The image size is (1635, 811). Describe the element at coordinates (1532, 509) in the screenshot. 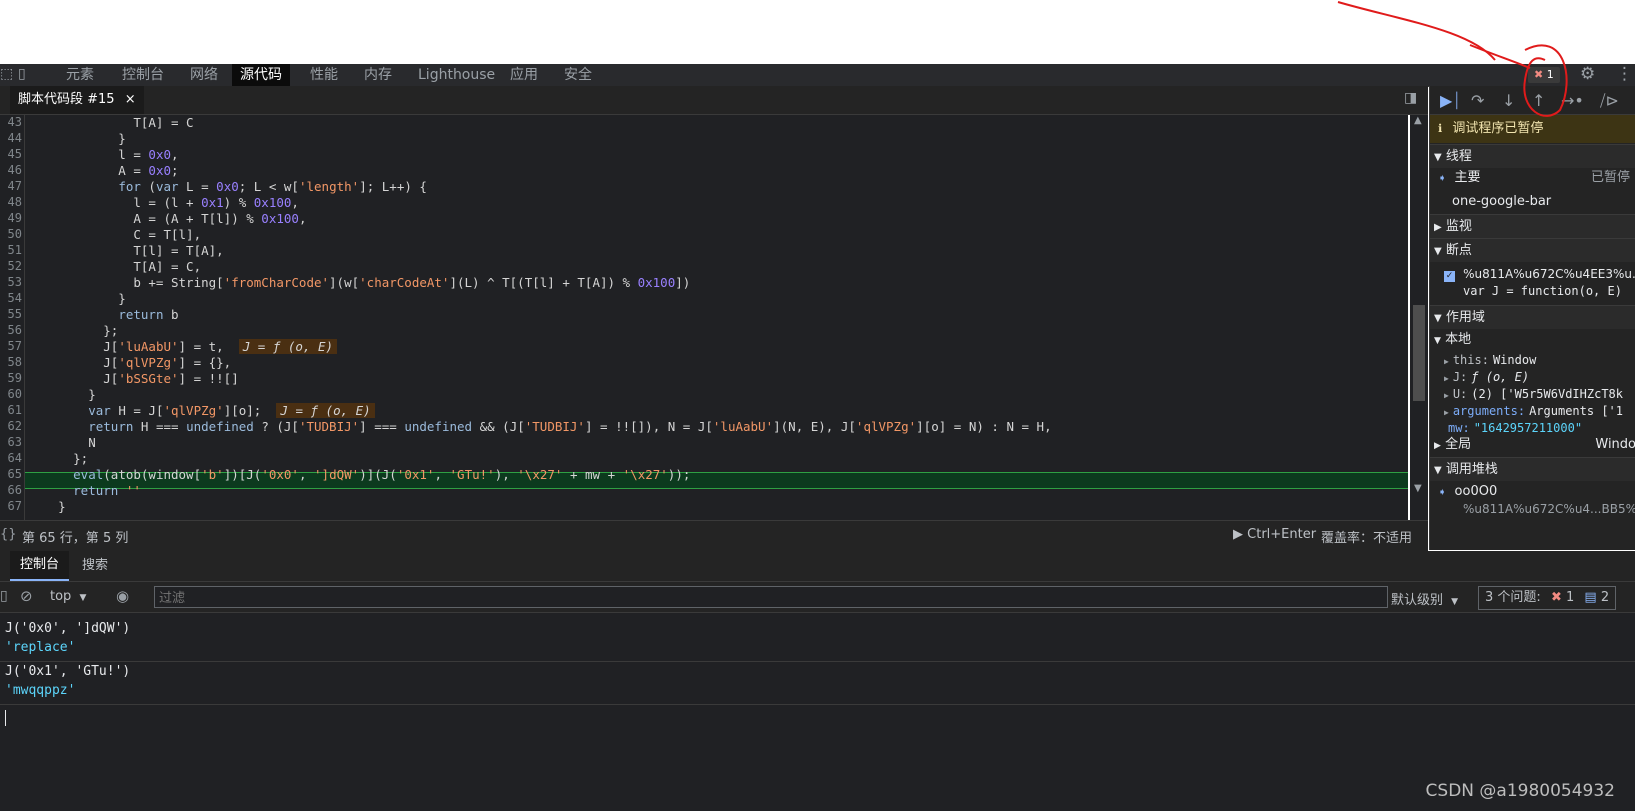

I see `callstack-location: %u811A%u672C%u4...BB5%2` at that location.